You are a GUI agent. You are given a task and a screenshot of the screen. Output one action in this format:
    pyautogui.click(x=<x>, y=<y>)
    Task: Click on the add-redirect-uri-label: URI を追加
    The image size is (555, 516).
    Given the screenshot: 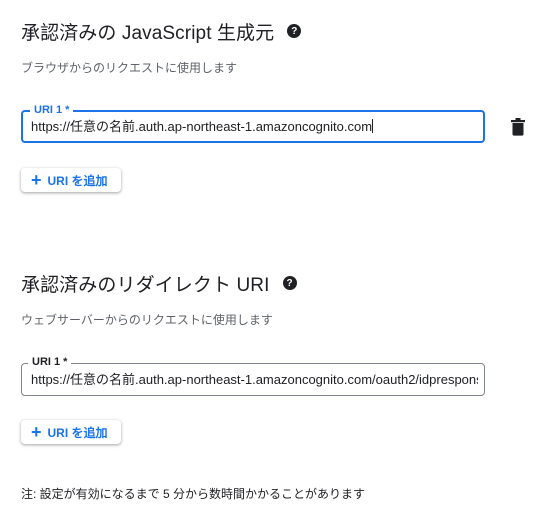 What is the action you would take?
    pyautogui.click(x=77, y=432)
    